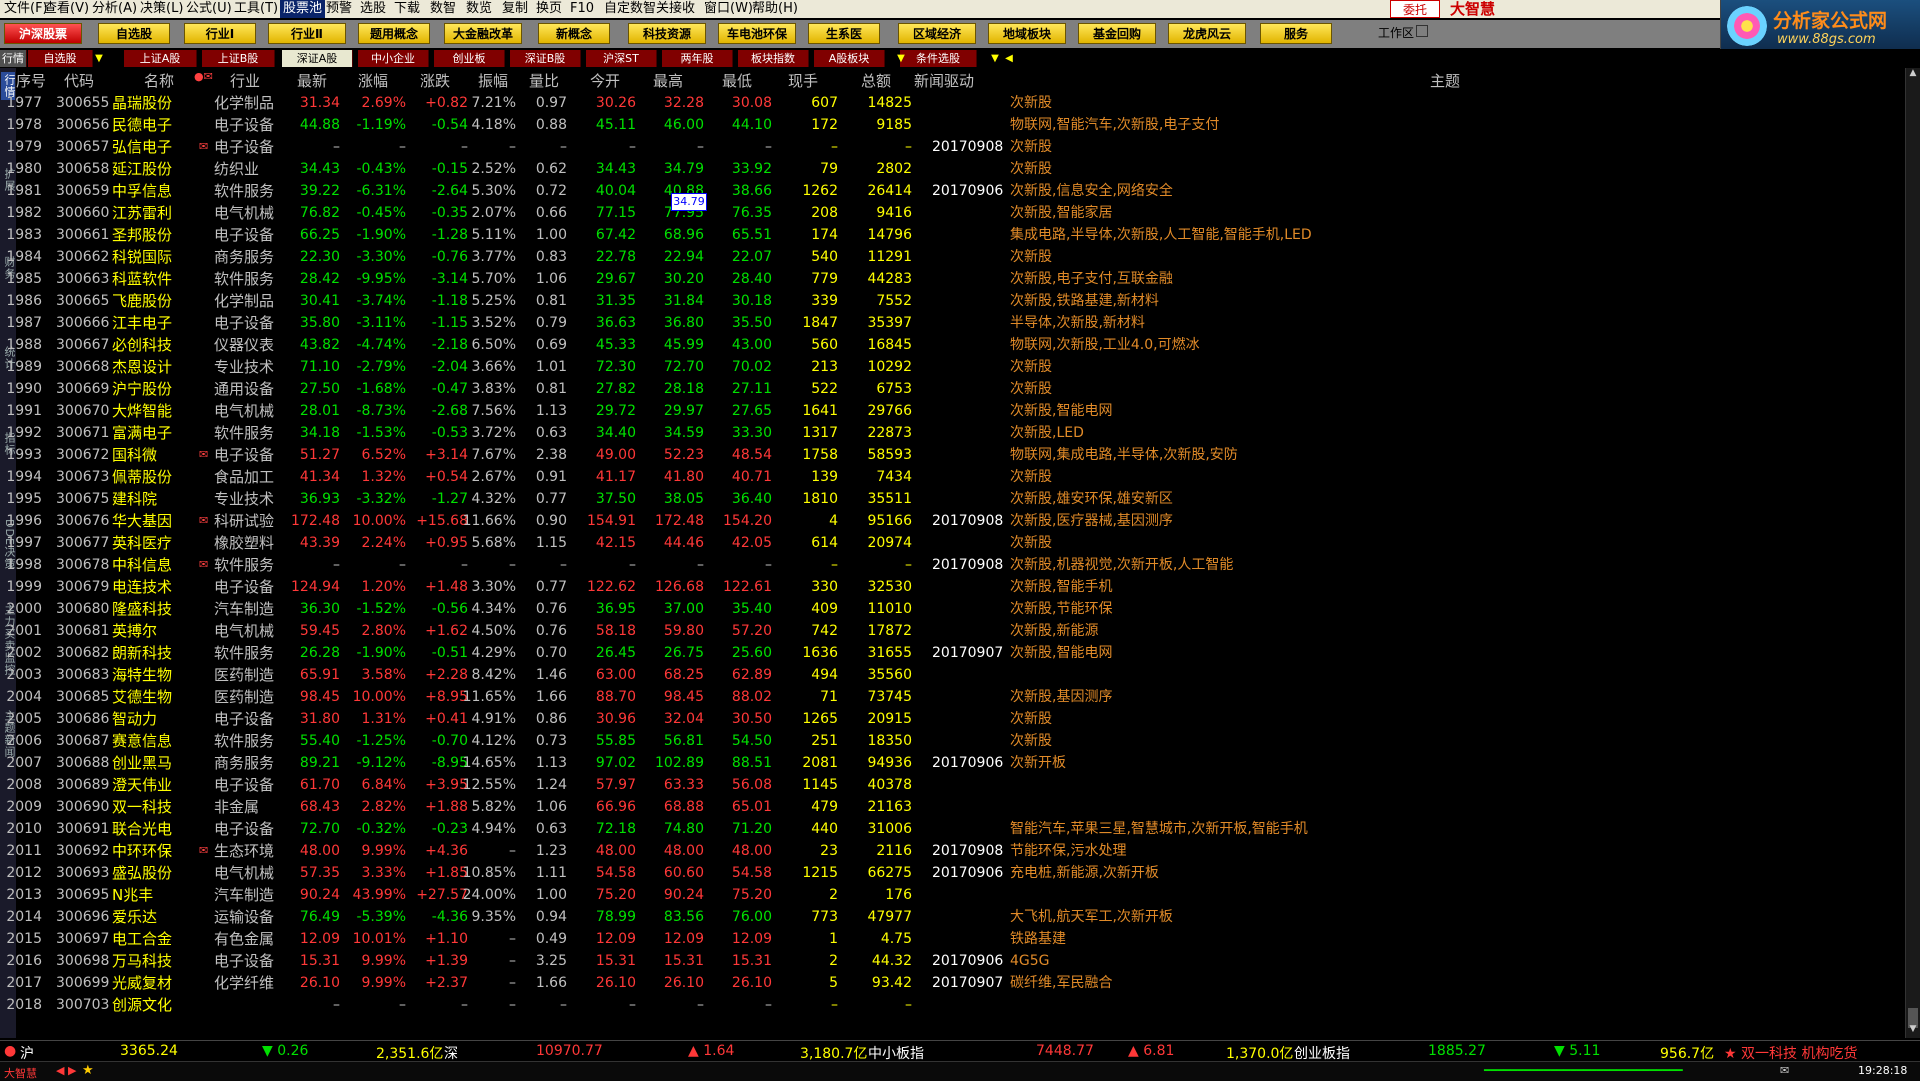 The height and width of the screenshot is (1081, 1920). I want to click on toolbar-button: 题用概念, so click(394, 33).